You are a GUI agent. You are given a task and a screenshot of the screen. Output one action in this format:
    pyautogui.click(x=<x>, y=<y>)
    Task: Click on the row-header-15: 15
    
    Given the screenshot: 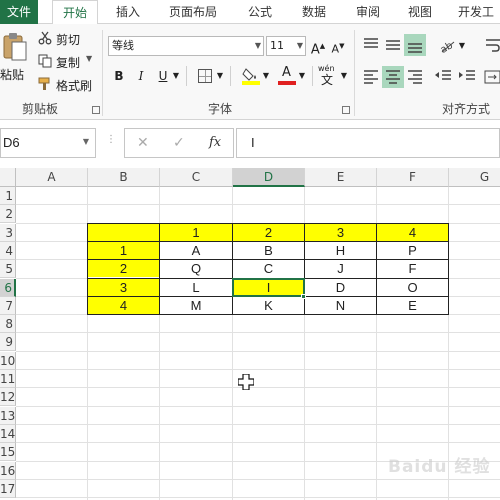 What is the action you would take?
    pyautogui.click(x=8, y=452)
    